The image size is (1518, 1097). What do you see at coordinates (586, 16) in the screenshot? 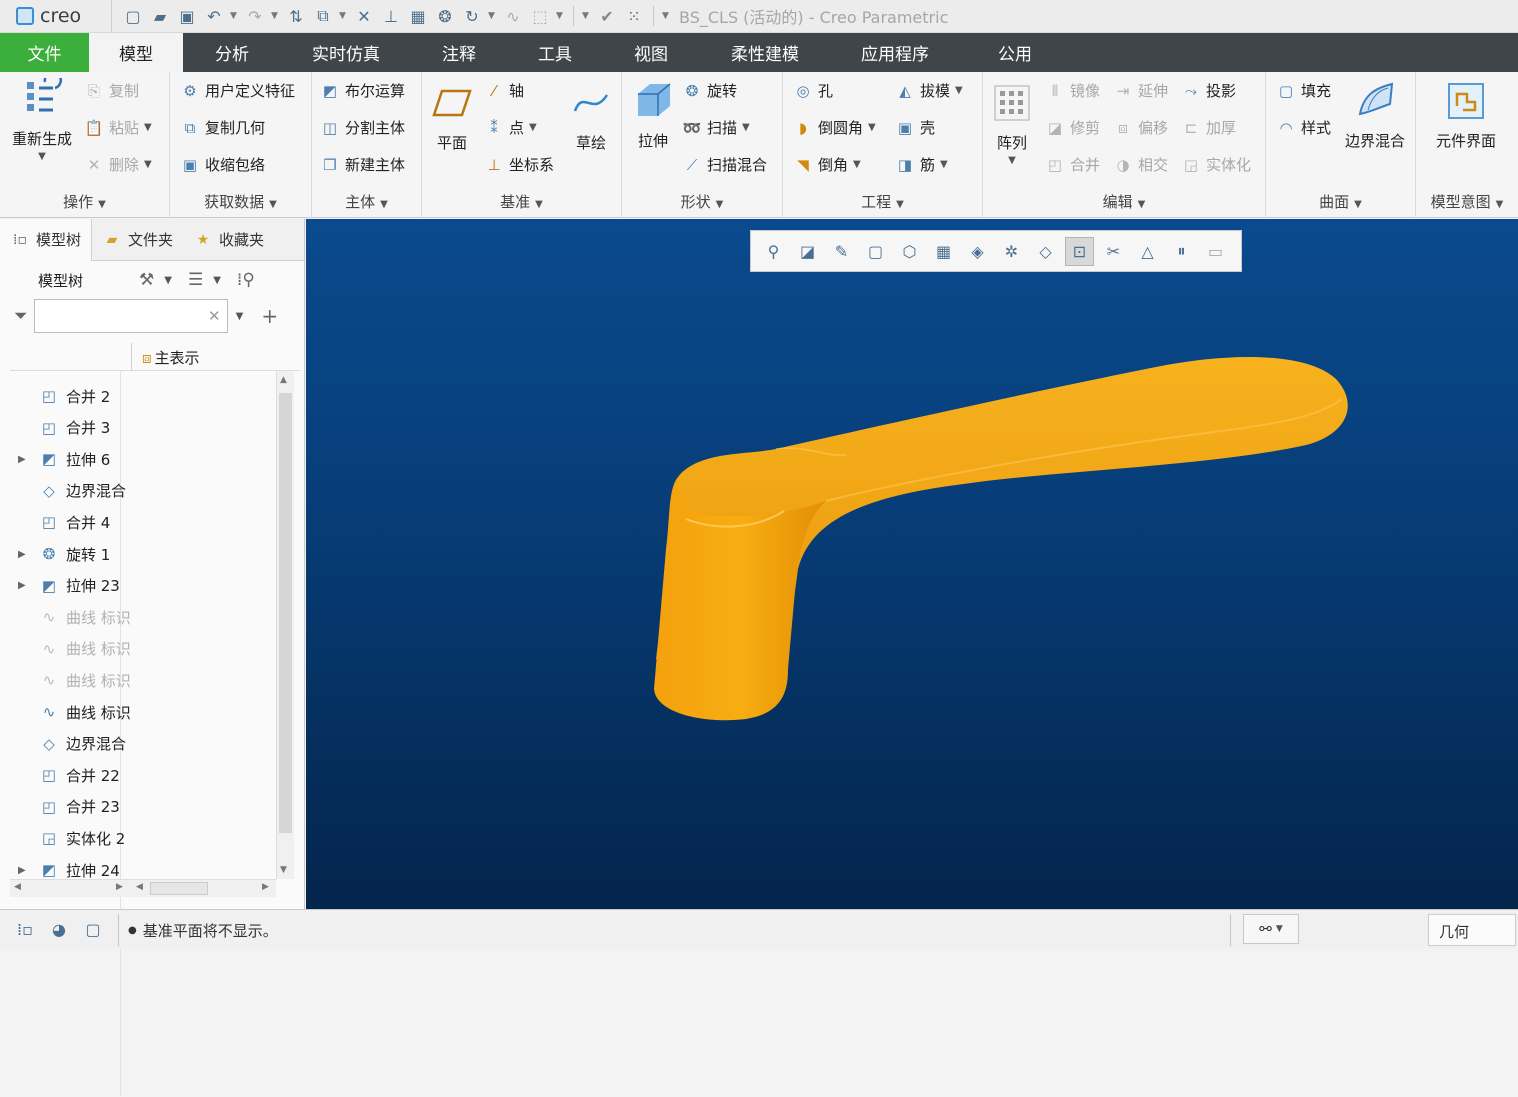
I see `more-dropdown: ▼` at bounding box center [586, 16].